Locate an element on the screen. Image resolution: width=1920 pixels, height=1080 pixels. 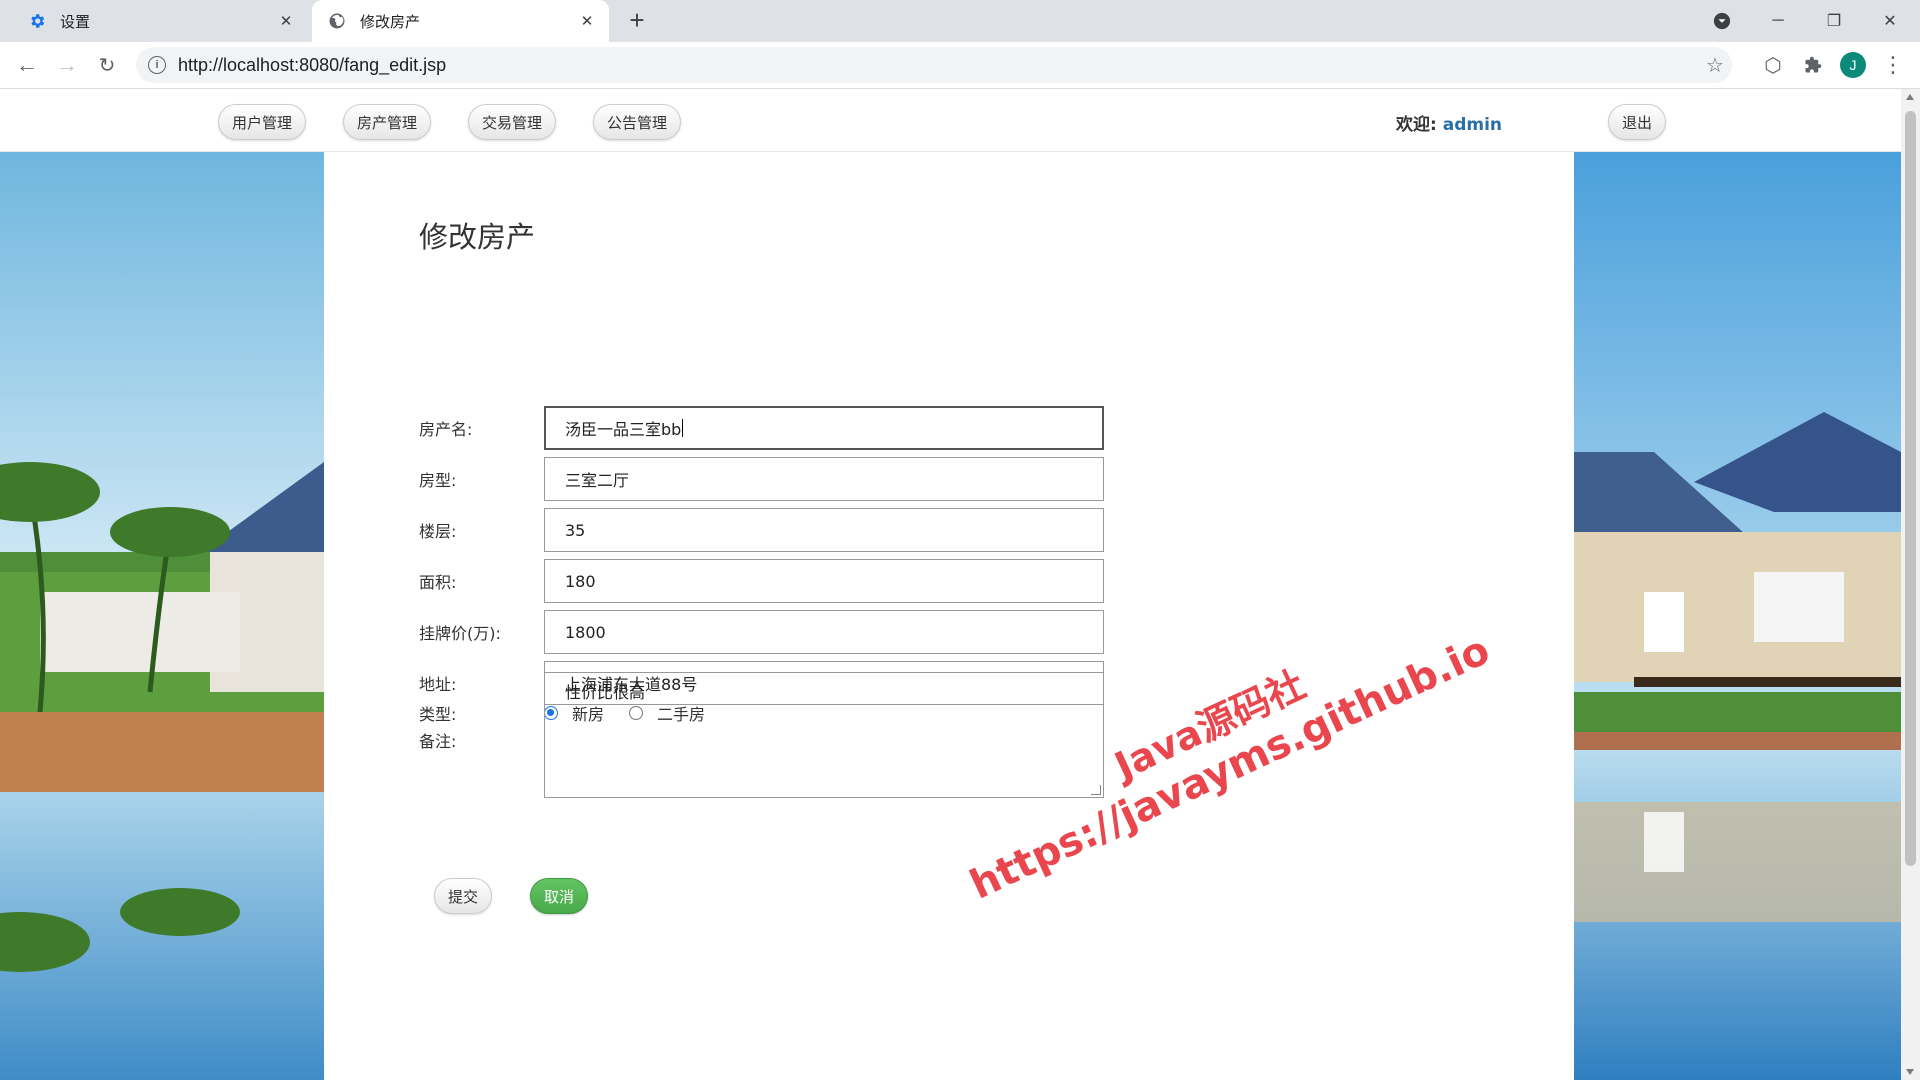
back-icon: ← is located at coordinates (27, 65).